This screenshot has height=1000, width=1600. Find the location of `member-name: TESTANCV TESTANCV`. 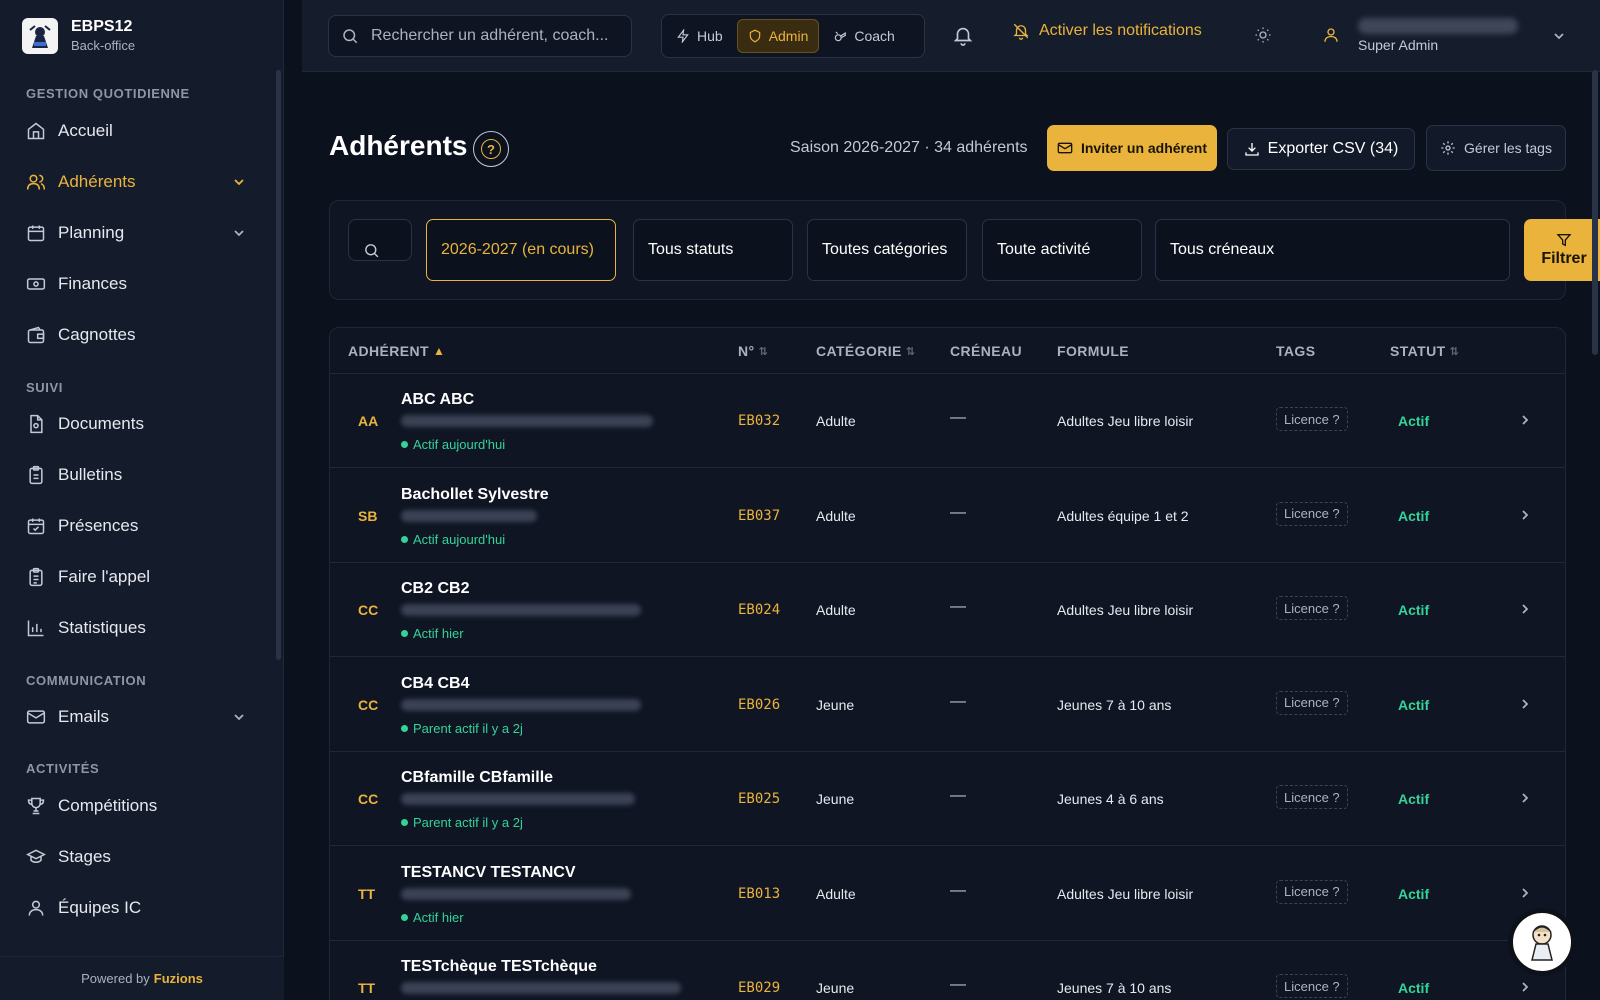

member-name: TESTANCV TESTANCV is located at coordinates (488, 873).